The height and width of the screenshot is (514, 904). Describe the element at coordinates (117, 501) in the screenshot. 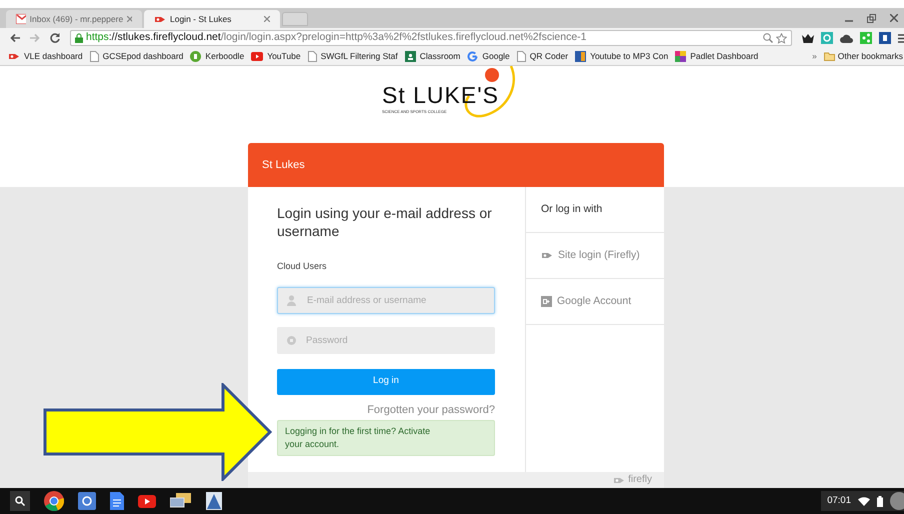

I see `document-icon` at that location.